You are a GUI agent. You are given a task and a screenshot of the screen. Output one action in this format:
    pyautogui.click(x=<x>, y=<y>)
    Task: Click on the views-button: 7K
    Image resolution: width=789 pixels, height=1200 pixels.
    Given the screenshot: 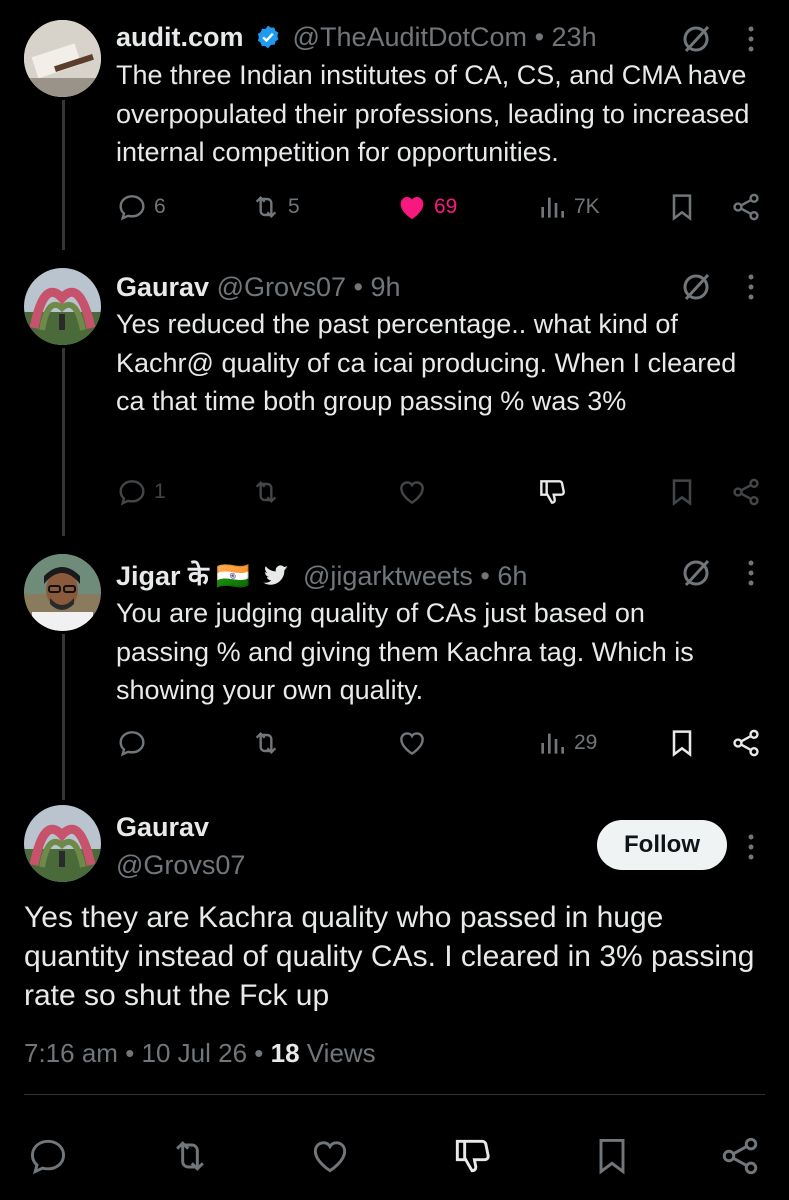 What is the action you would take?
    pyautogui.click(x=568, y=207)
    